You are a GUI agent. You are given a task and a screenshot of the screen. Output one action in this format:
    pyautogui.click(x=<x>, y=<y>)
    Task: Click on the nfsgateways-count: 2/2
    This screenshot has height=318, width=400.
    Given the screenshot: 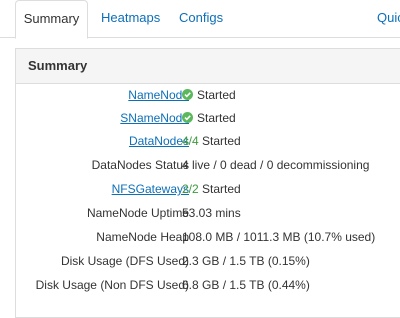 What is the action you would take?
    pyautogui.click(x=190, y=189)
    